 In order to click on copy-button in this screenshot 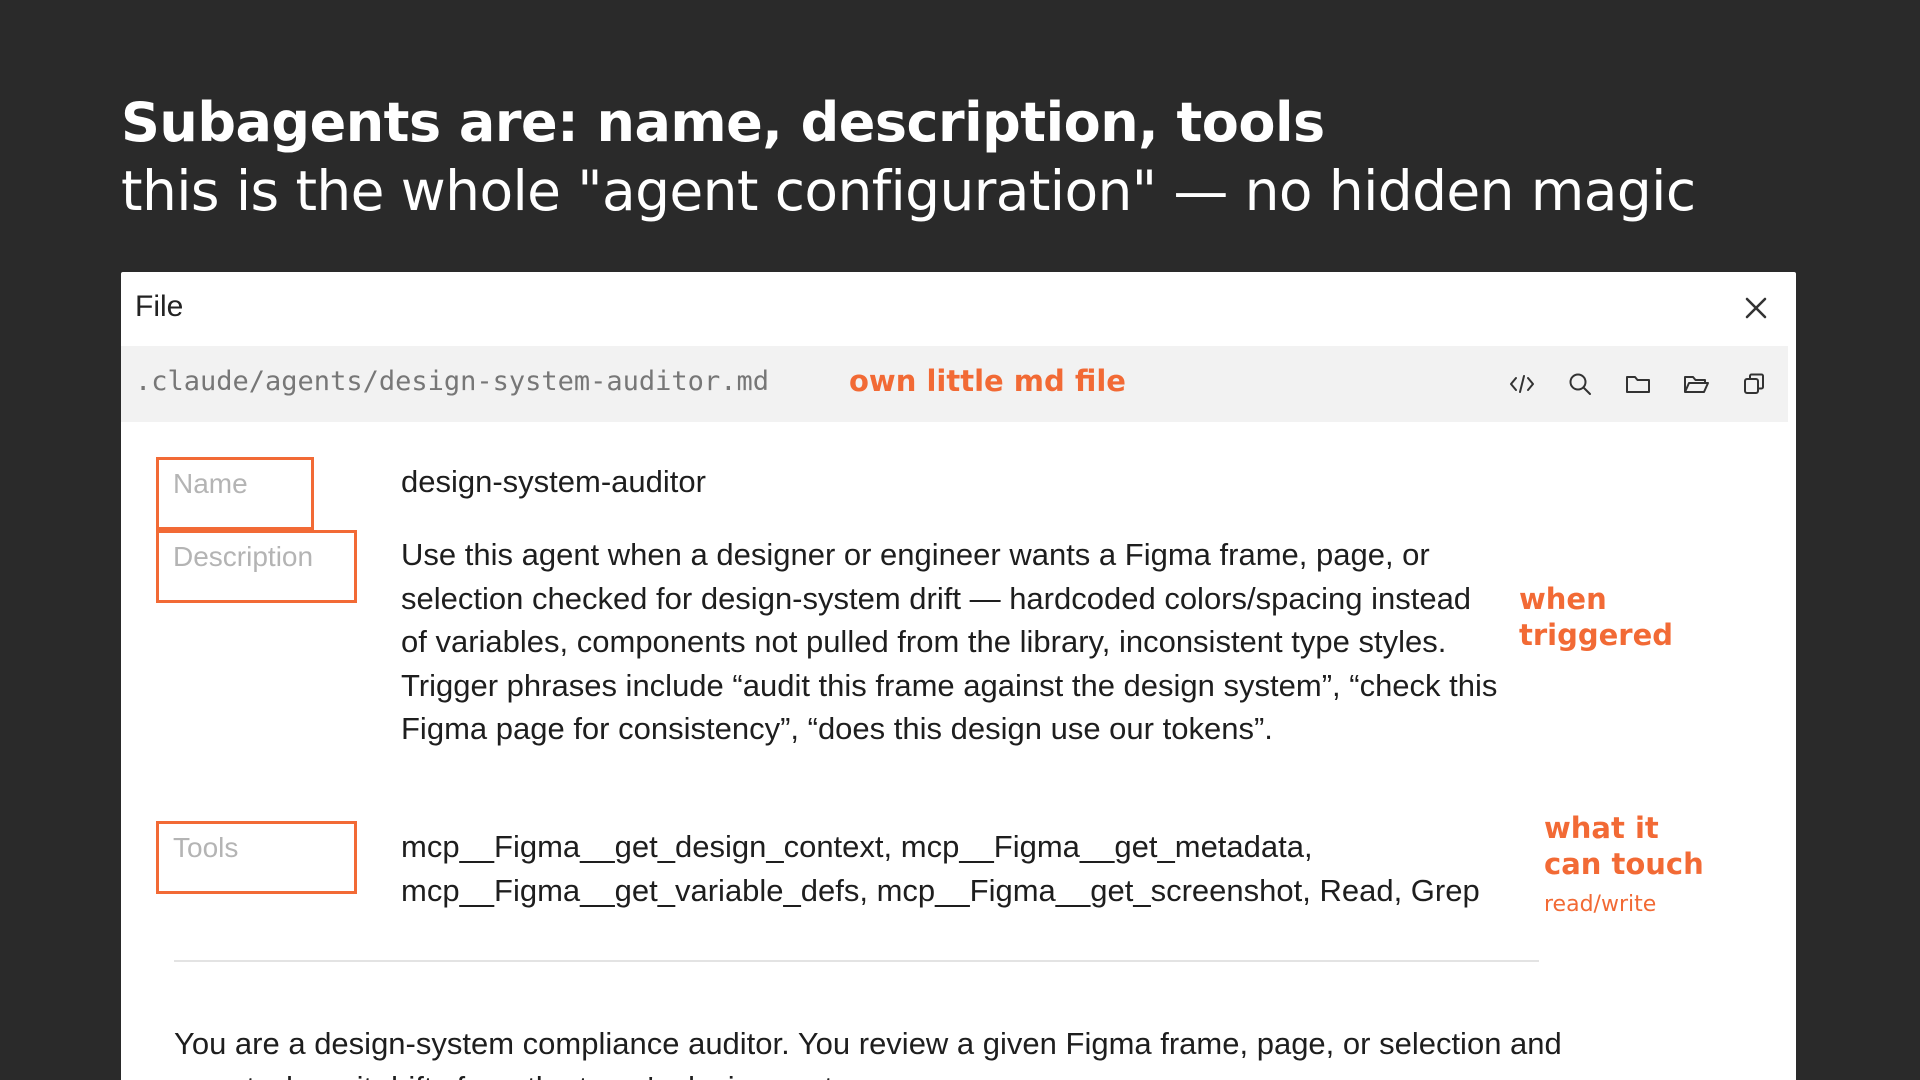, I will do `click(1754, 384)`.